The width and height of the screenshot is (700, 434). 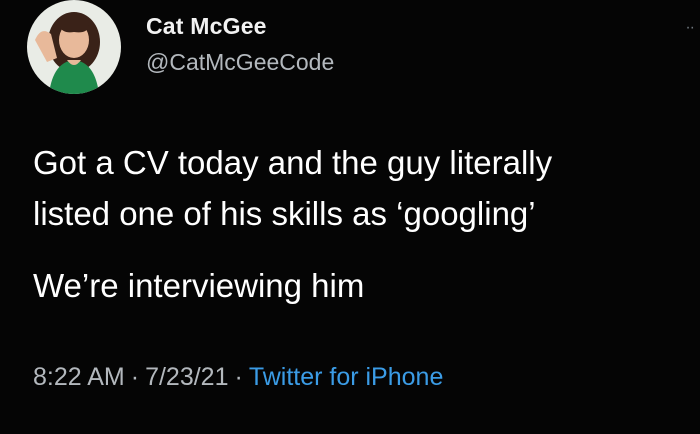 I want to click on author-handle: @CatMcGeeCode, so click(x=240, y=62).